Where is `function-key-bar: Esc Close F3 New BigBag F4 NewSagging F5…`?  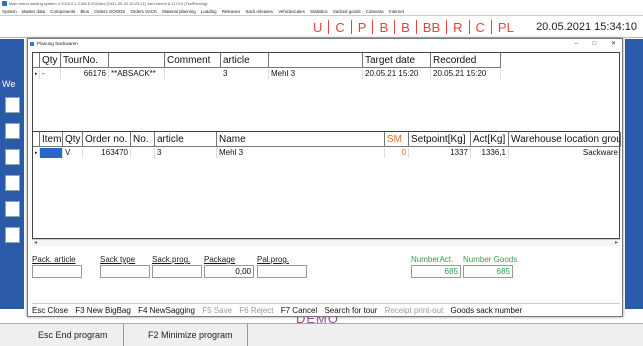
function-key-bar: Esc Close F3 New BigBag F4 NewSagging F5… is located at coordinates (326, 309).